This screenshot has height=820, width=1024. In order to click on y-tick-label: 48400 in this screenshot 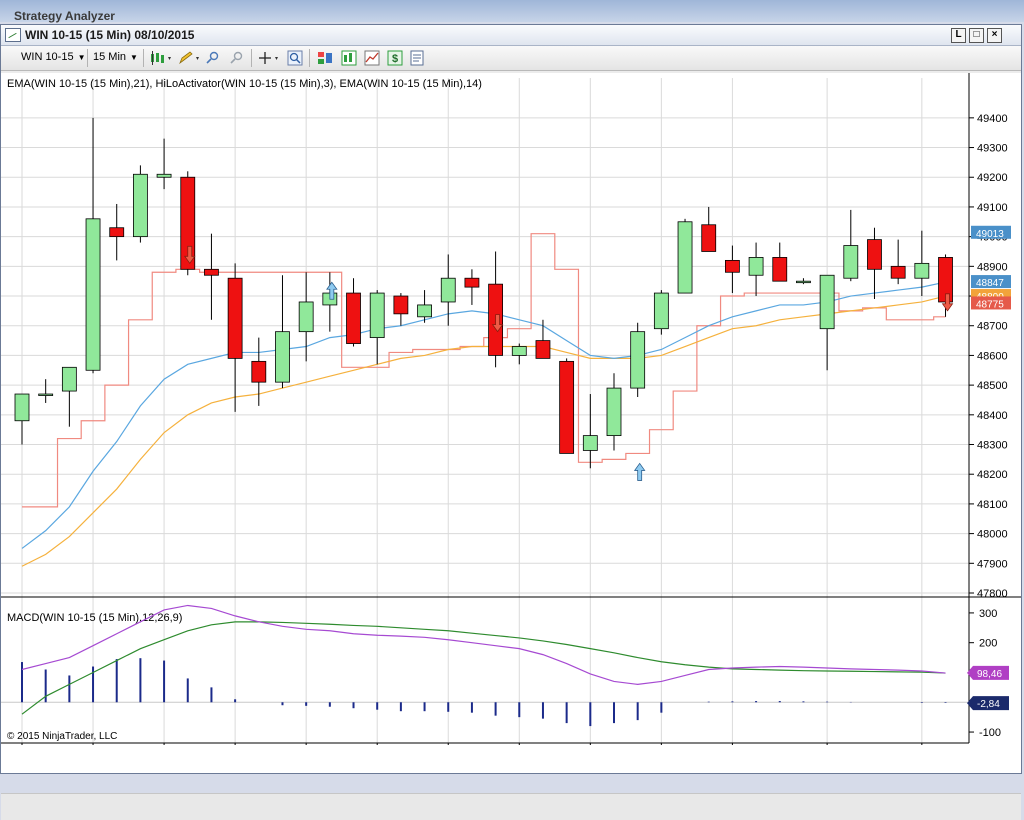, I will do `click(992, 416)`.